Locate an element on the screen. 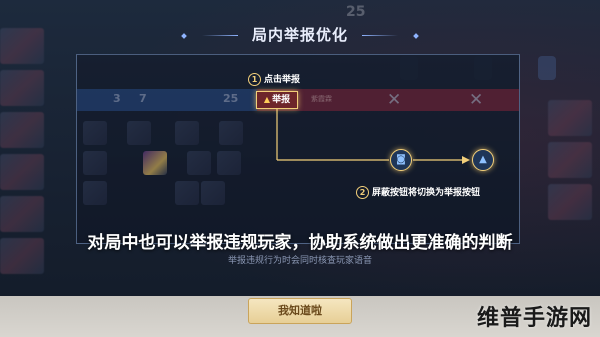 The width and height of the screenshot is (600, 337). report-round-button-illustration: ▲ is located at coordinates (483, 160).